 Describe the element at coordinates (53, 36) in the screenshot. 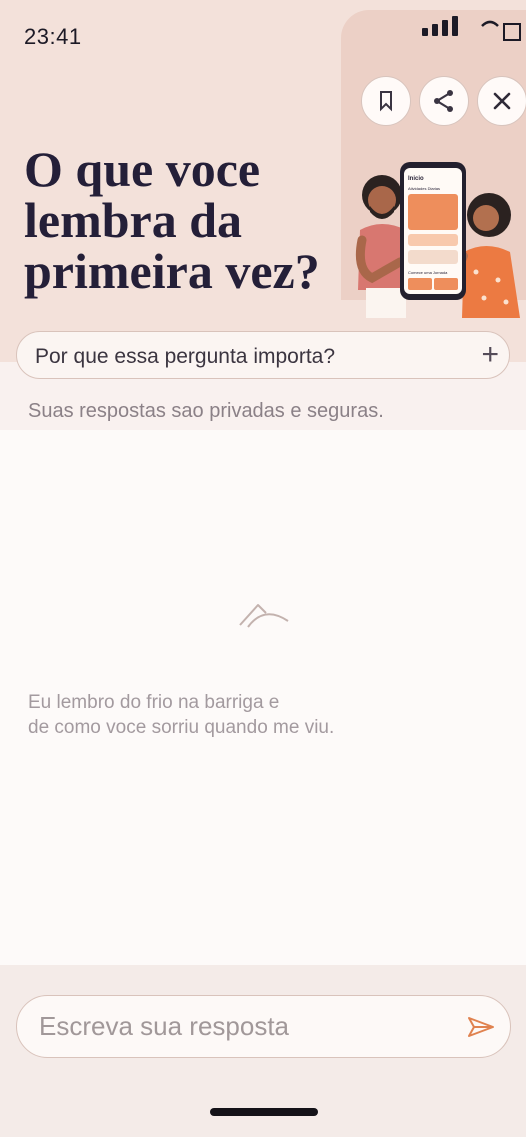

I see `status-time: 23:41` at that location.